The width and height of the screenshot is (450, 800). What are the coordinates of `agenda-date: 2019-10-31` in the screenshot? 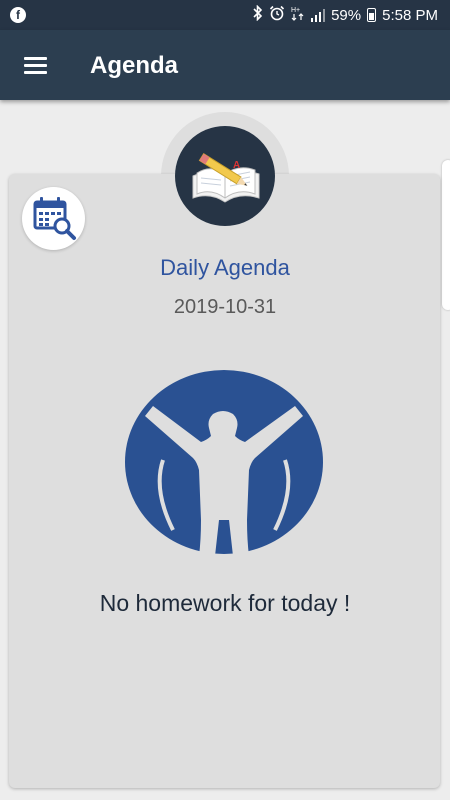 It's located at (225, 307).